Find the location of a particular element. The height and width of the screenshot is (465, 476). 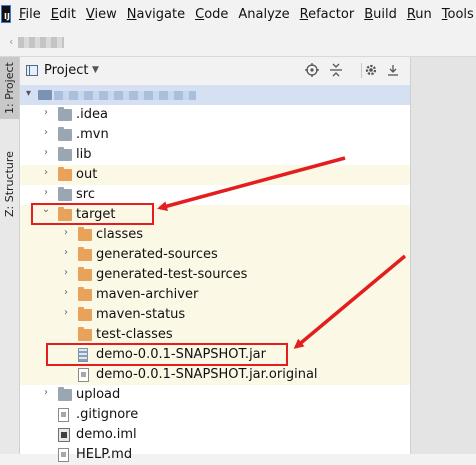

menu-analyze: Analyze is located at coordinates (263, 14).